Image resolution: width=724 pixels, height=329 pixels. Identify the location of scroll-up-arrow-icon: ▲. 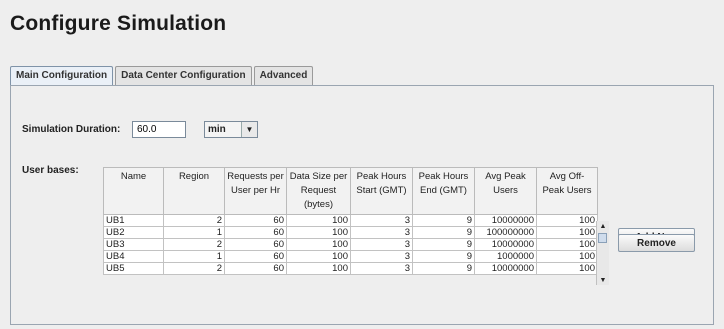
(603, 226).